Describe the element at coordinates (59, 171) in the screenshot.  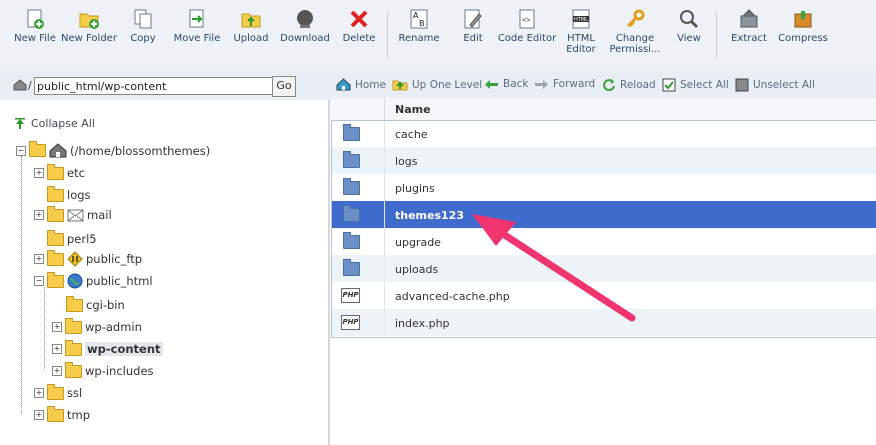
I see `tree-item-etc: + etc` at that location.